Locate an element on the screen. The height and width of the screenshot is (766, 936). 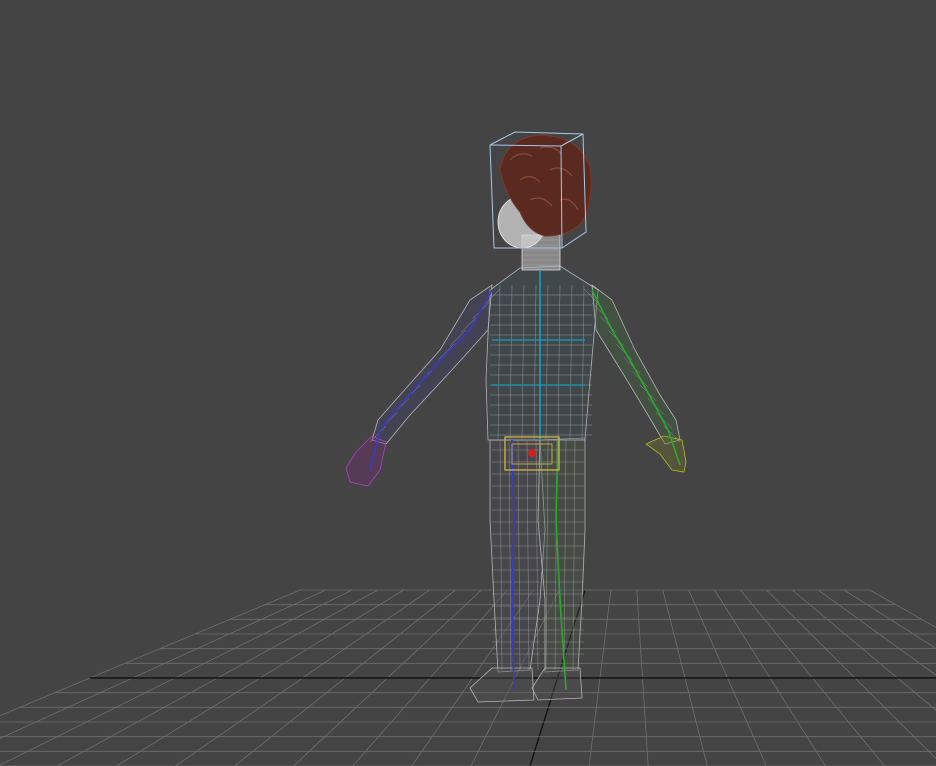
right-hand-mesh is located at coordinates (666, 454).